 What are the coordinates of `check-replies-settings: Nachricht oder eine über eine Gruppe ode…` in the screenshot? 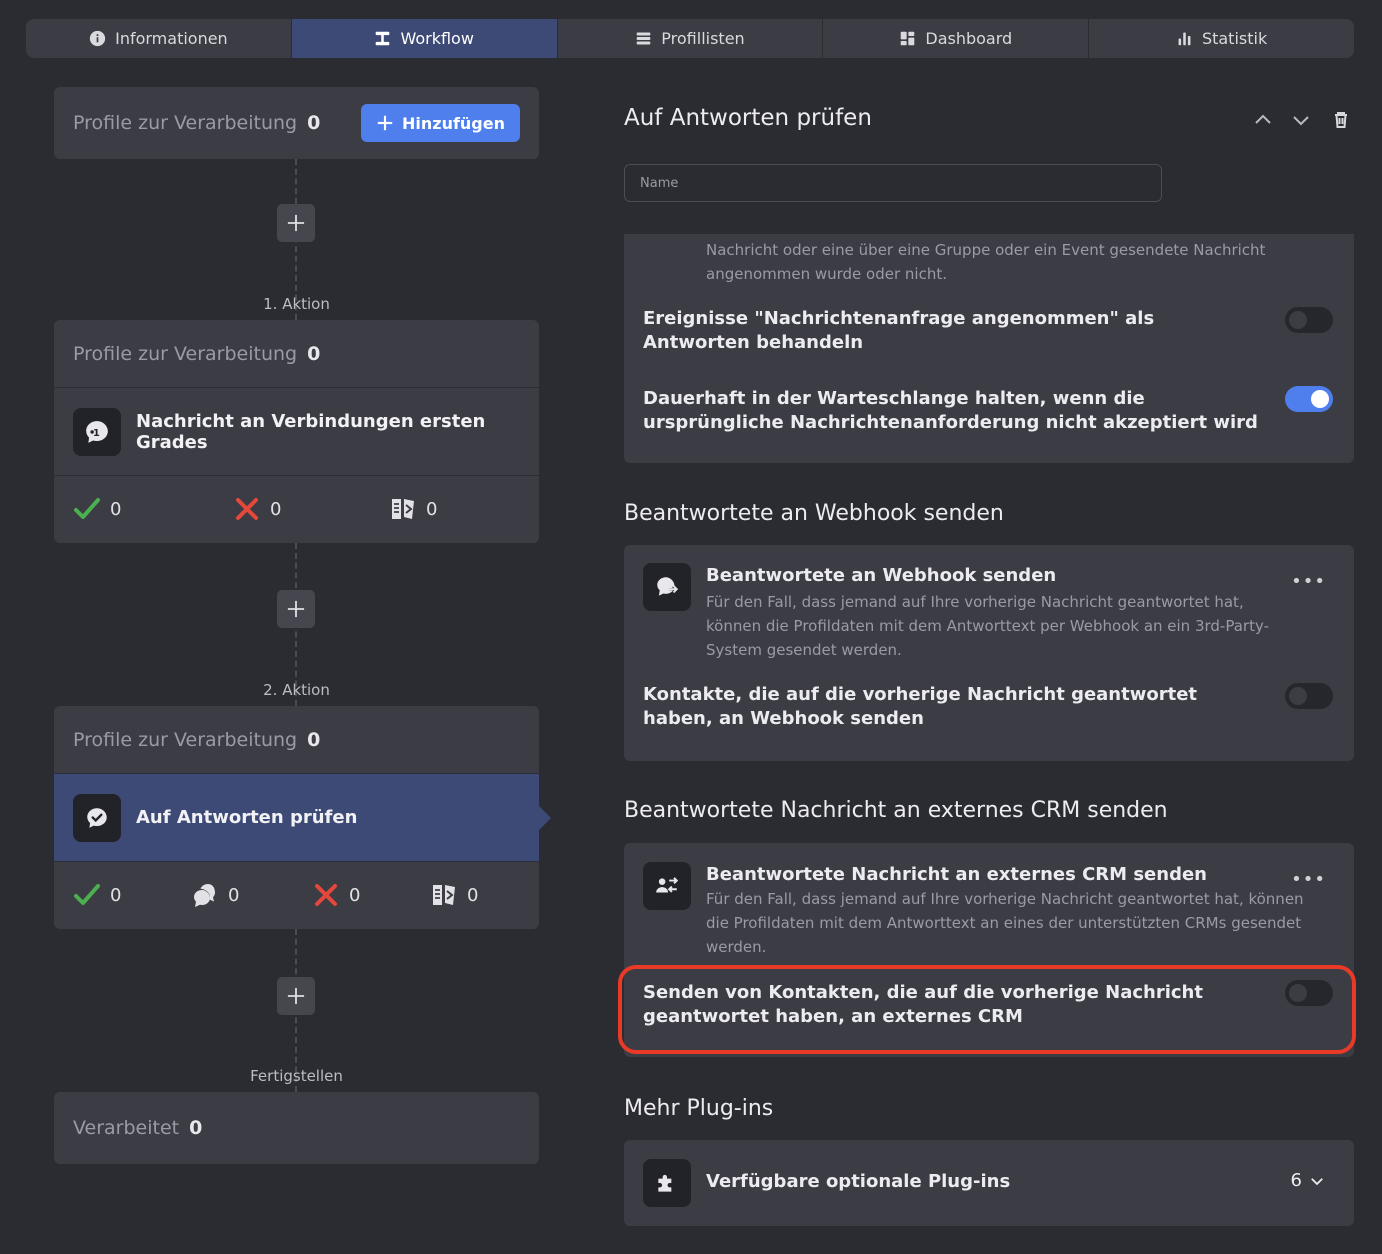 It's located at (989, 347).